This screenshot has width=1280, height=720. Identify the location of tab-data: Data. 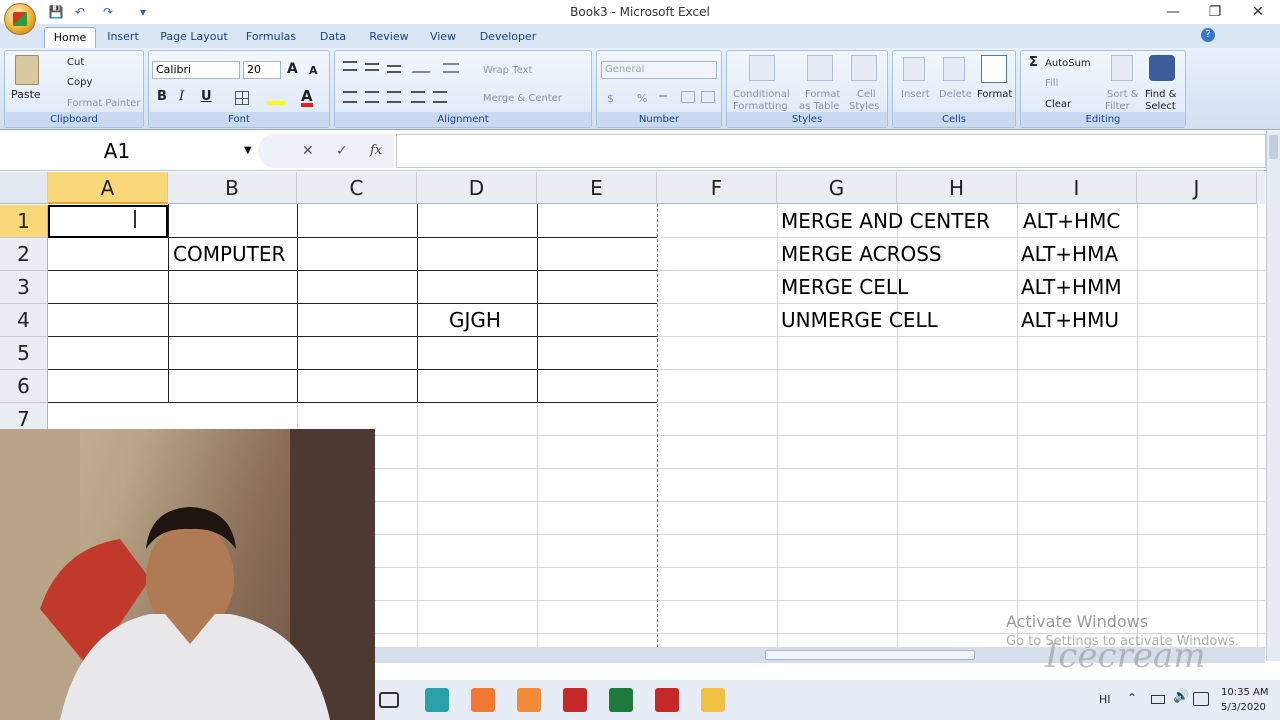
(333, 37).